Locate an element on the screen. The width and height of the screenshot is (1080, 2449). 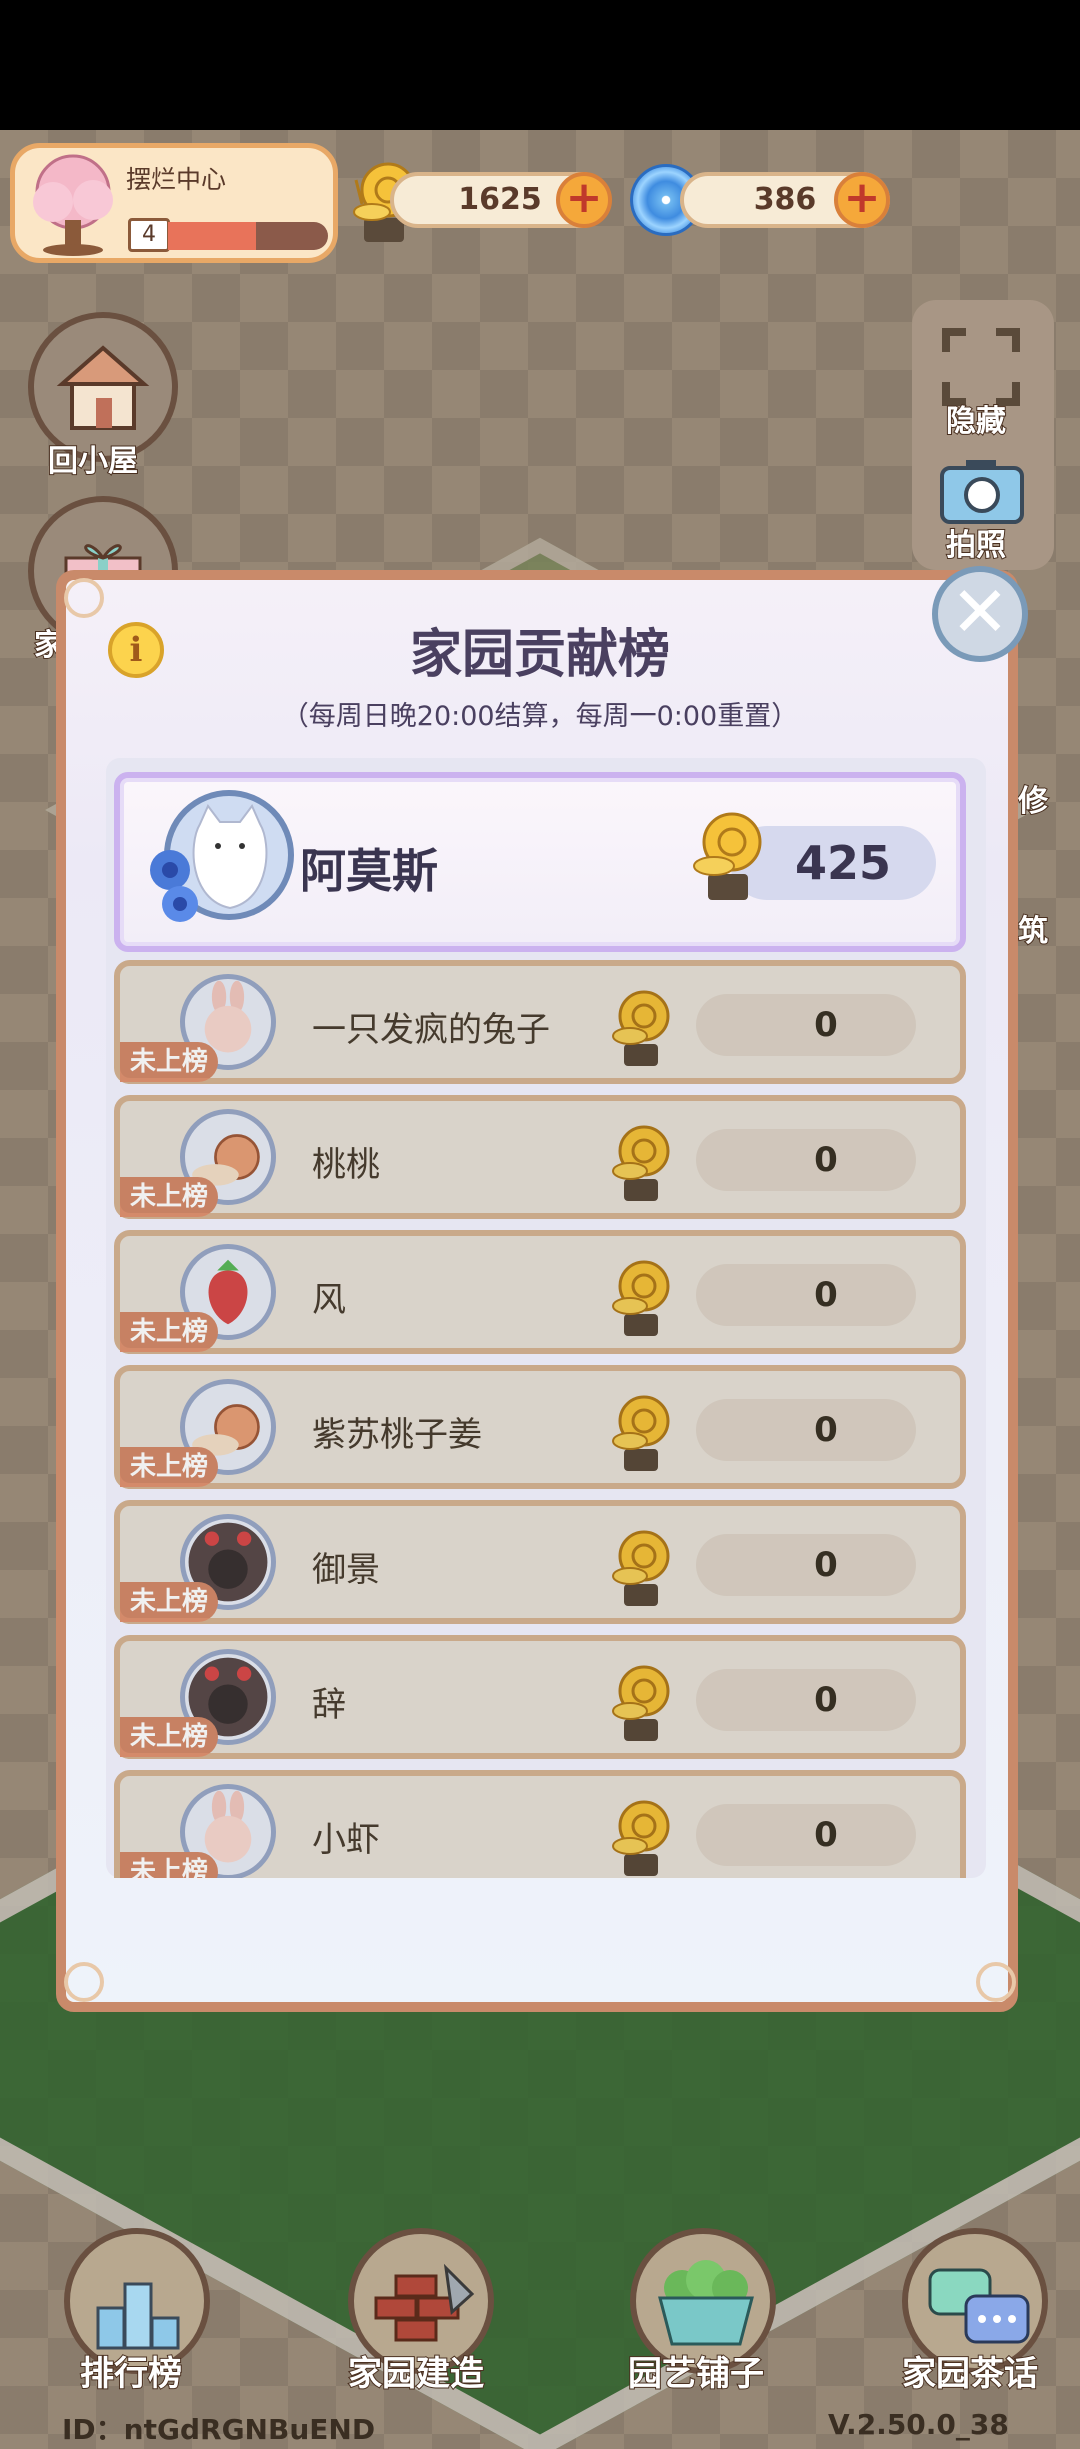
ranking-row: 未上榜 小虾 0 is located at coordinates (540, 1824).